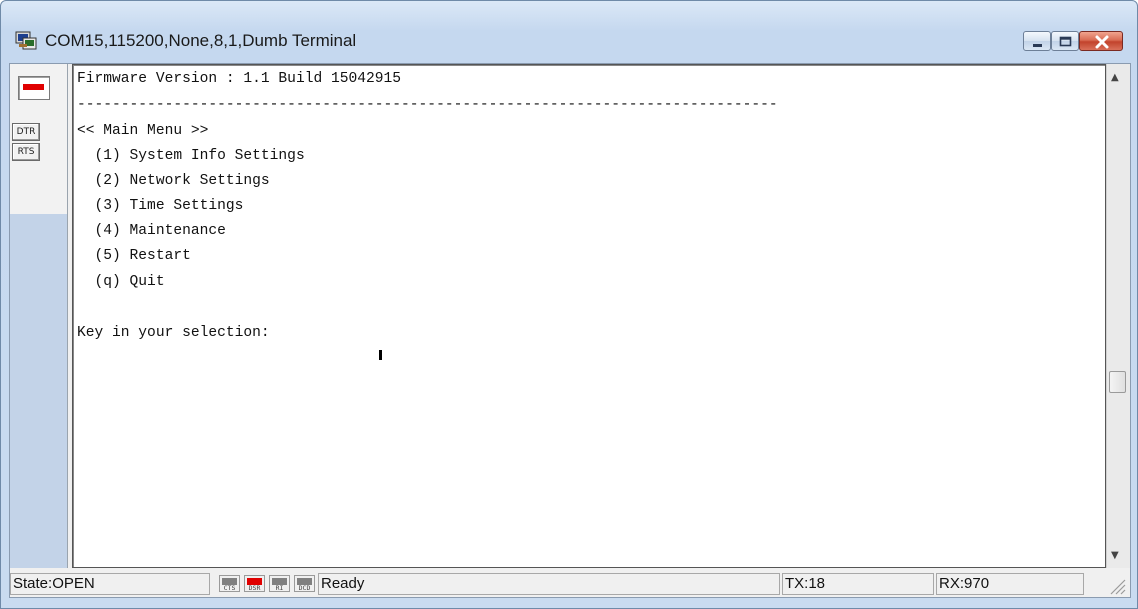  Describe the element at coordinates (143, 131) in the screenshot. I see `terminal-line: << Main Menu >>` at that location.